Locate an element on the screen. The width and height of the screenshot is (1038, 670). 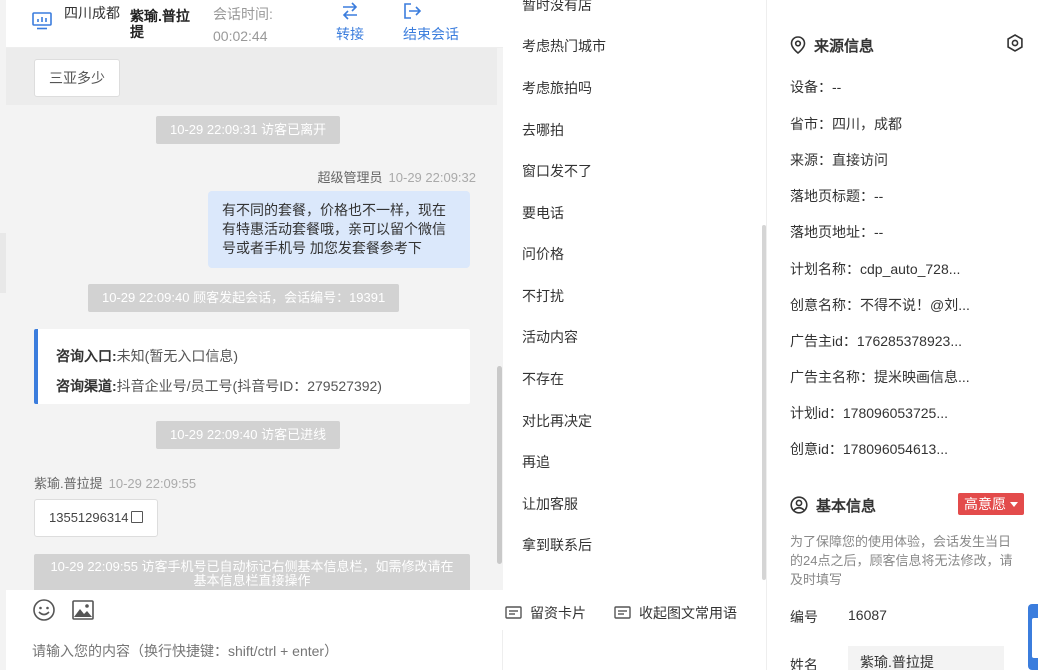
visitor-message-text: 13551296314 is located at coordinates (89, 517).